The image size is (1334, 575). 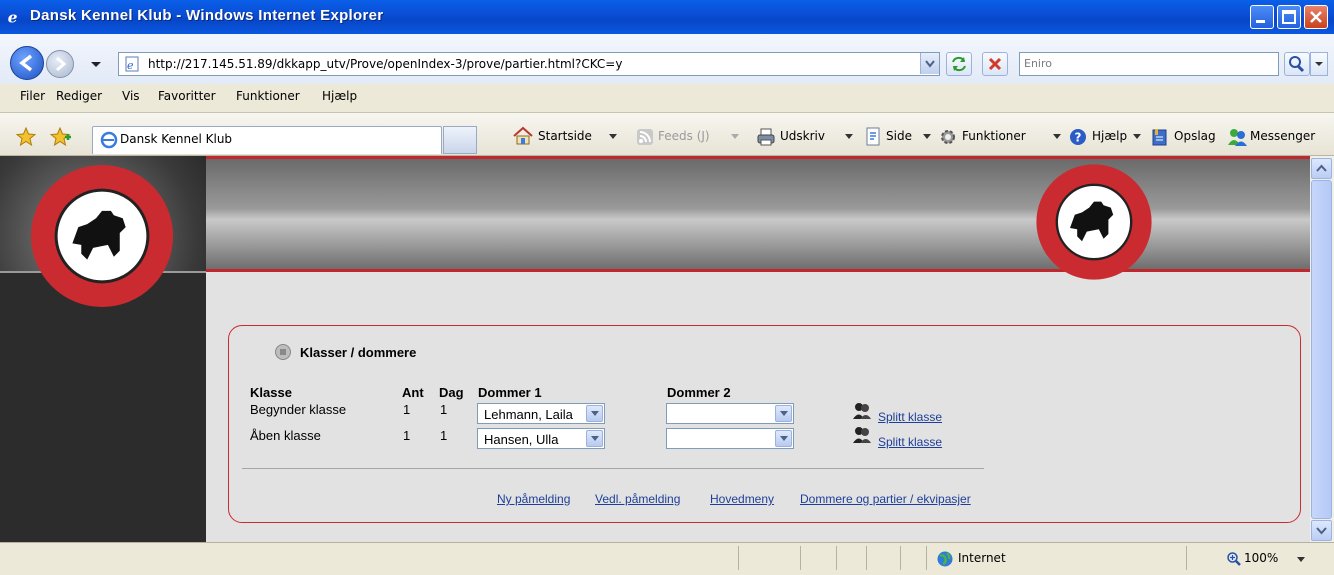 I want to click on row2-dag: 1, so click(x=444, y=435).